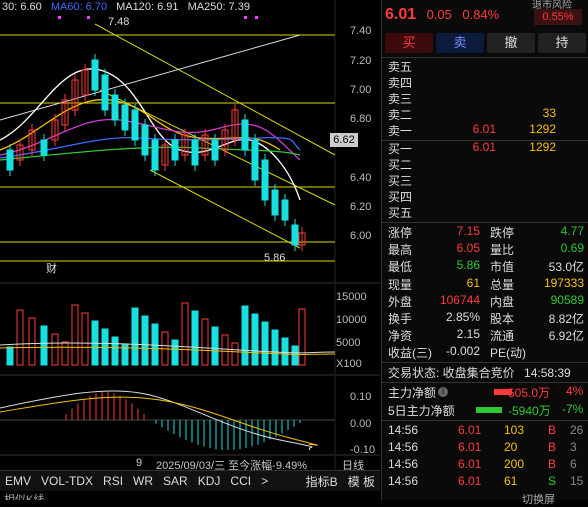  Describe the element at coordinates (421, 411) in the screenshot. I see `capital-flow-label: 5日主力净额` at that location.